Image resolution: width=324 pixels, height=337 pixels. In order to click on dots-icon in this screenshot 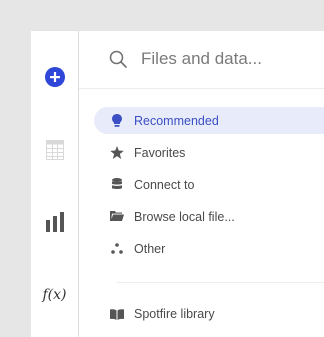, I will do `click(117, 248)`.